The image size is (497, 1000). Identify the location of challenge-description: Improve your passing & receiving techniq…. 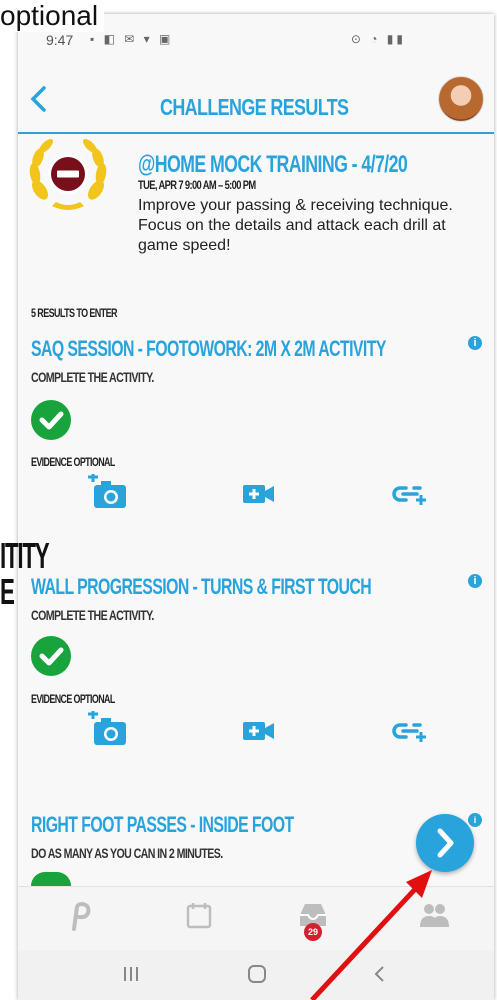
(295, 225).